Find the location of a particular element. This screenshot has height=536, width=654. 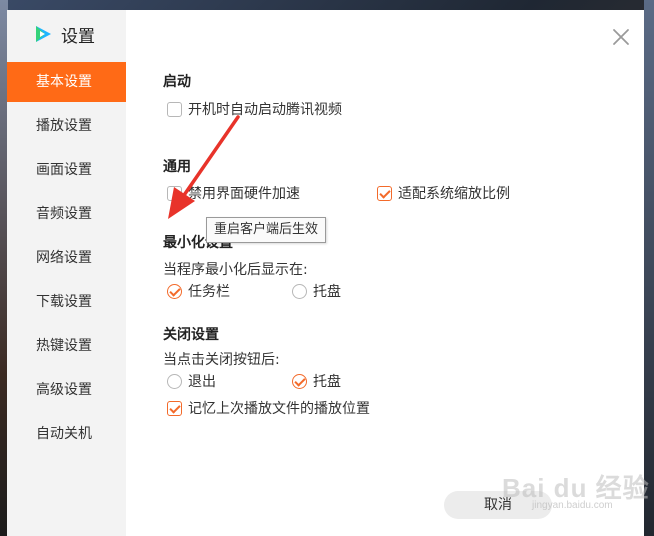

sidebar-item-playback: 播放设置 is located at coordinates (66, 128).